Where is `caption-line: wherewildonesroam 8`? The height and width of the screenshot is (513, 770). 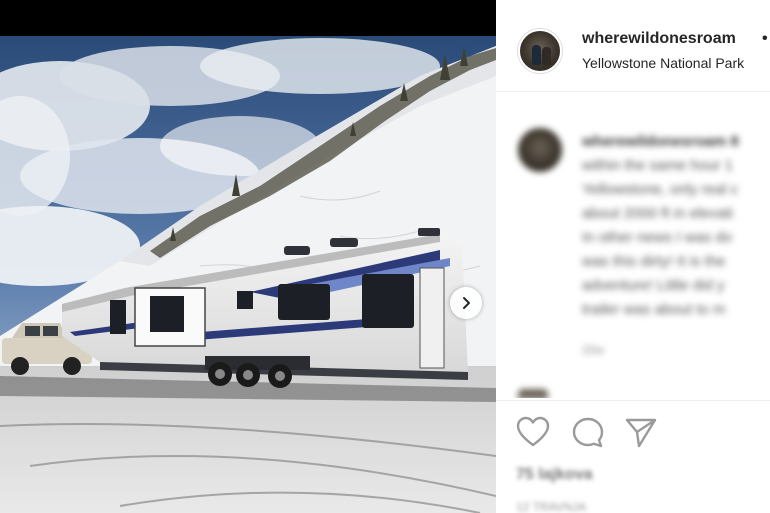
caption-line: wherewildonesroam 8 is located at coordinates (660, 141).